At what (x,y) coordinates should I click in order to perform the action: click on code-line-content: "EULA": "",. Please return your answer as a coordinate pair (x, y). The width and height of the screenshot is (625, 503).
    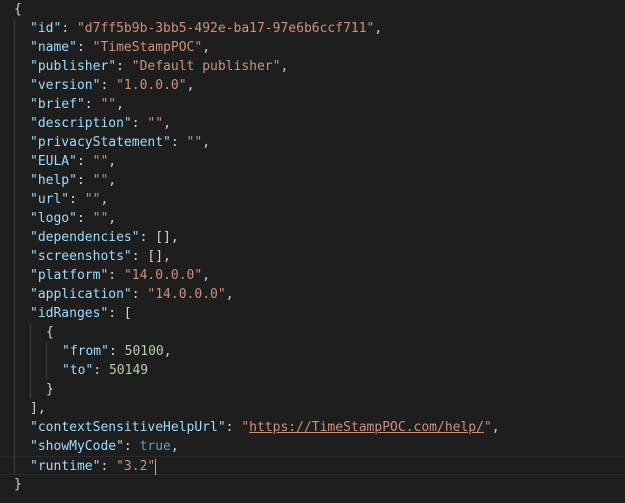
    Looking at the image, I should click on (73, 161).